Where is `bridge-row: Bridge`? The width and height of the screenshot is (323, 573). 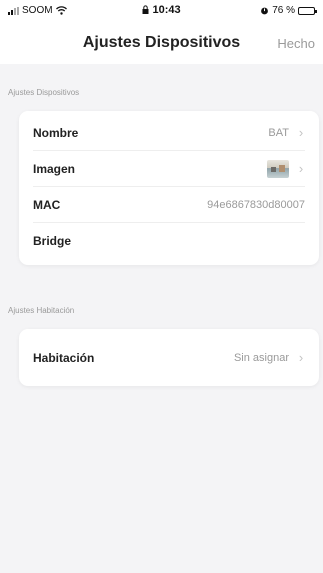 bridge-row: Bridge is located at coordinates (169, 241).